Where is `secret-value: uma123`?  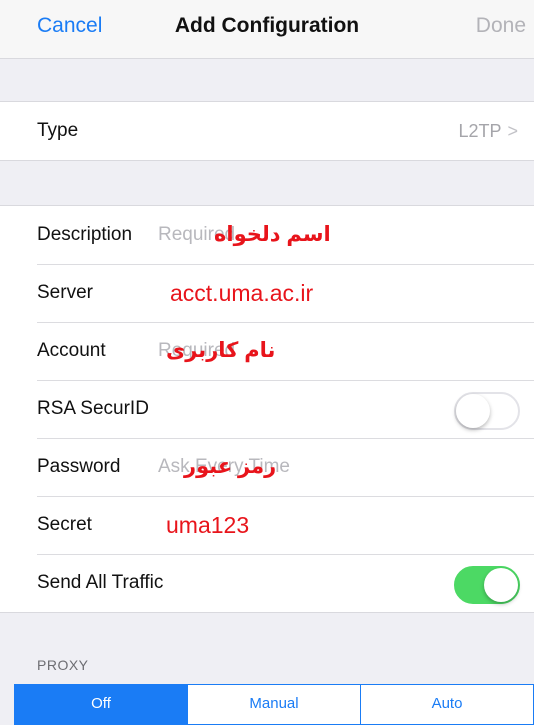
secret-value: uma123 is located at coordinates (207, 525).